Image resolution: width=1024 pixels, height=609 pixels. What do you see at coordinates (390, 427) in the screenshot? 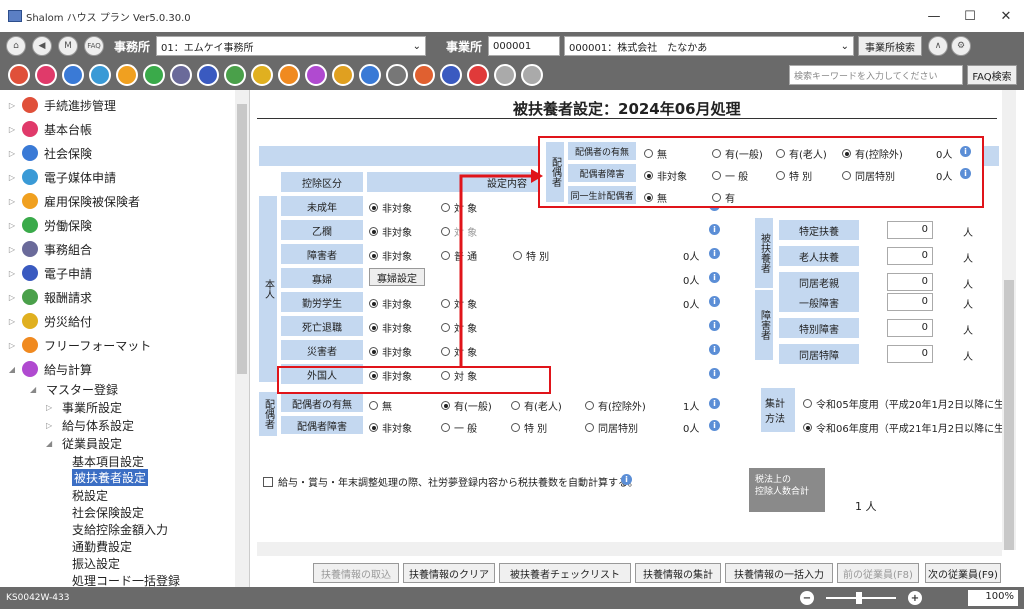
I see `radio-option: 非対象` at bounding box center [390, 427].